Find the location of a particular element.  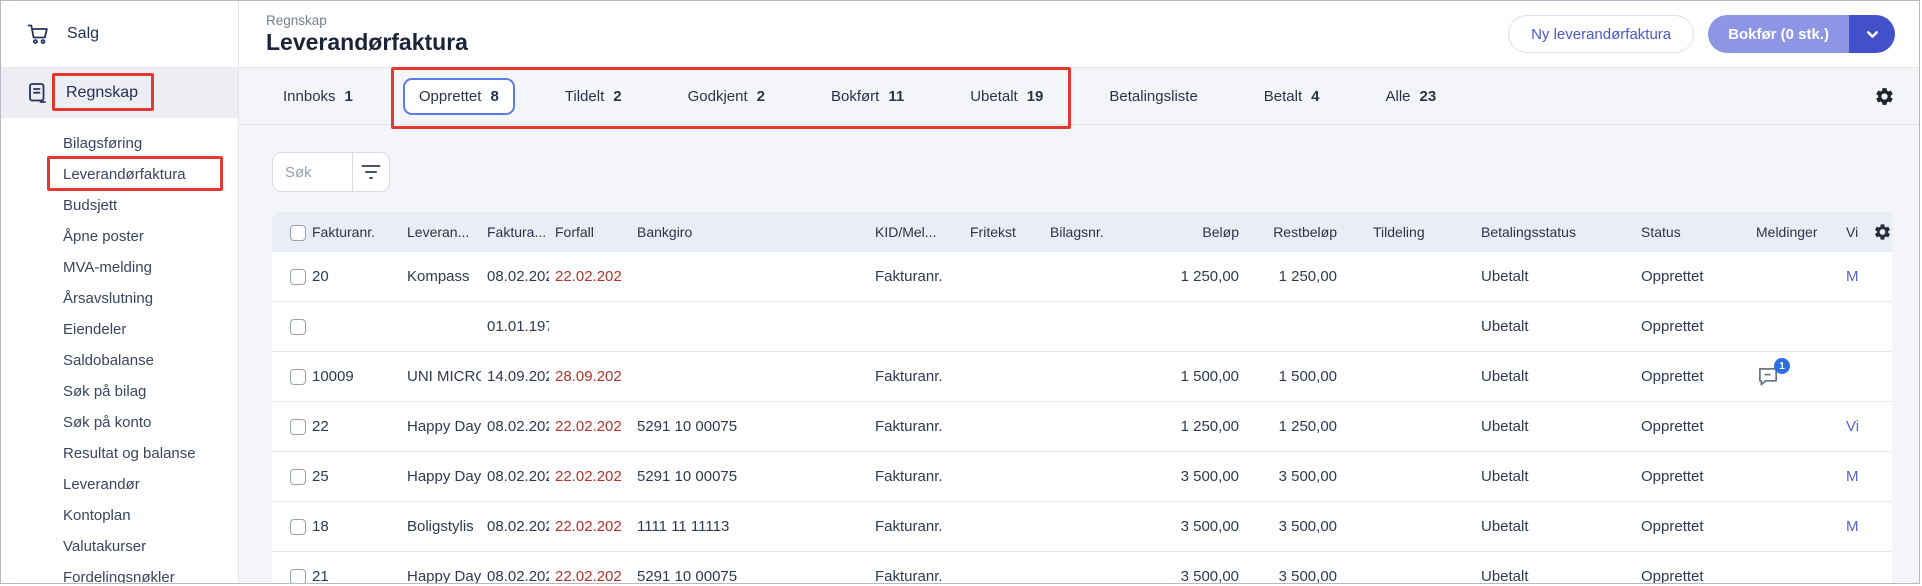

tab-count: 2 is located at coordinates (617, 96).